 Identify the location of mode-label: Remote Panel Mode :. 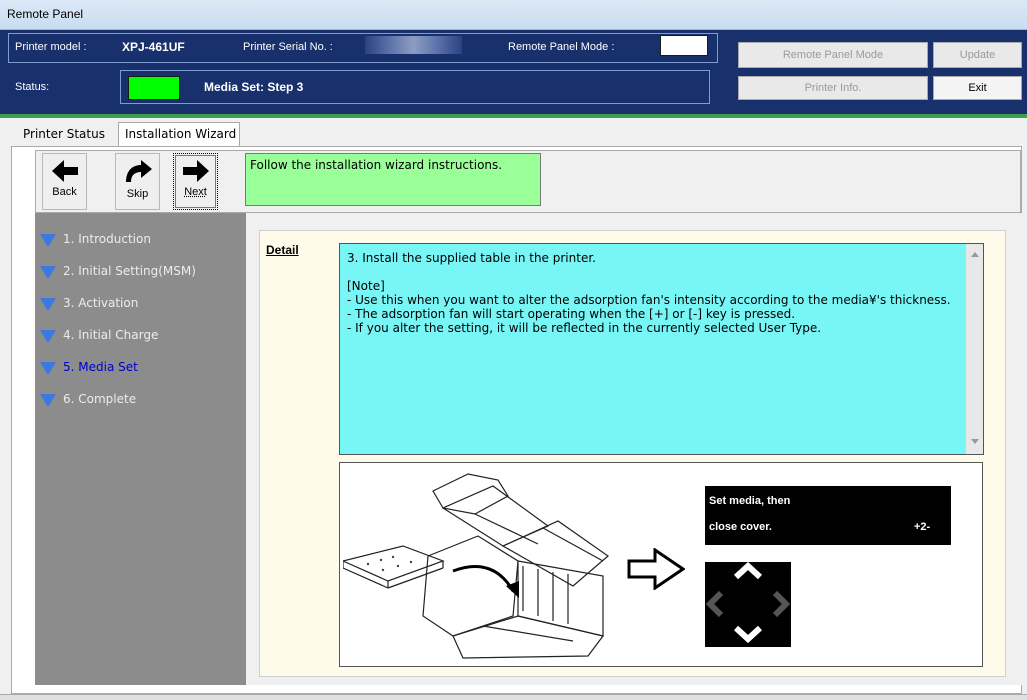
(561, 47).